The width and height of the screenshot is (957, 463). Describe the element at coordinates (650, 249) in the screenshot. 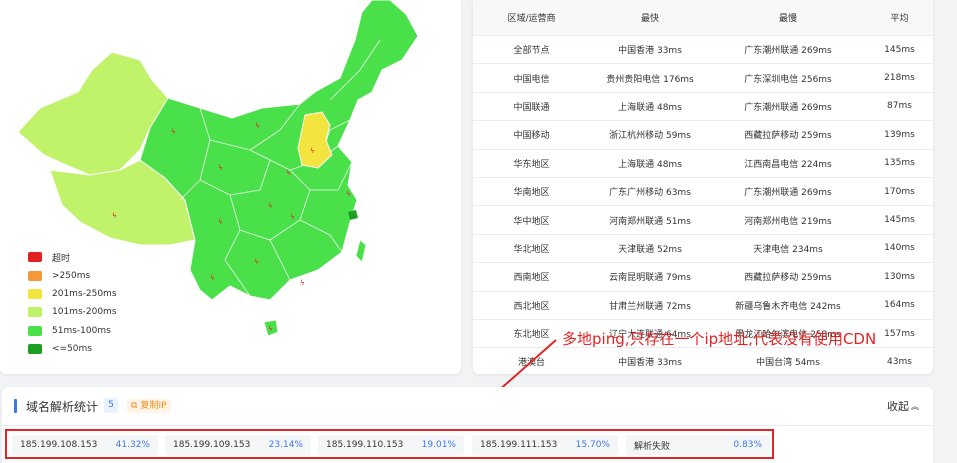

I see `cell-fastest: 天津联通 52ms` at that location.